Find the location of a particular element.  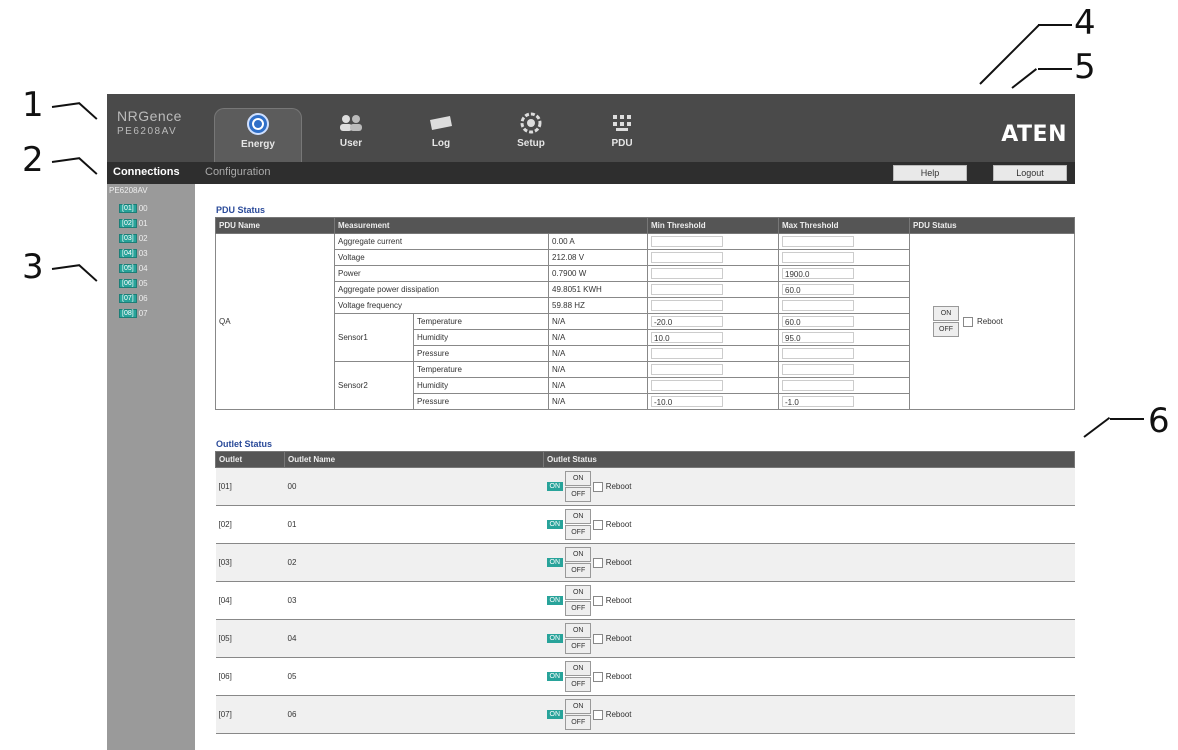

logout-button: Logout is located at coordinates (1030, 173).